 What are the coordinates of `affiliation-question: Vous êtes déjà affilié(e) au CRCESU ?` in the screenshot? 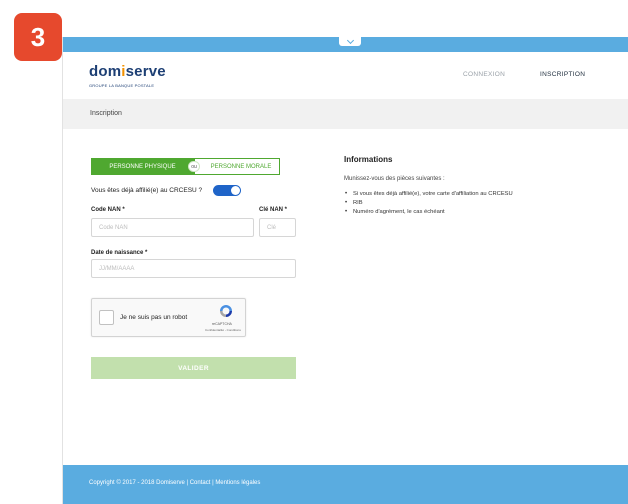 It's located at (147, 190).